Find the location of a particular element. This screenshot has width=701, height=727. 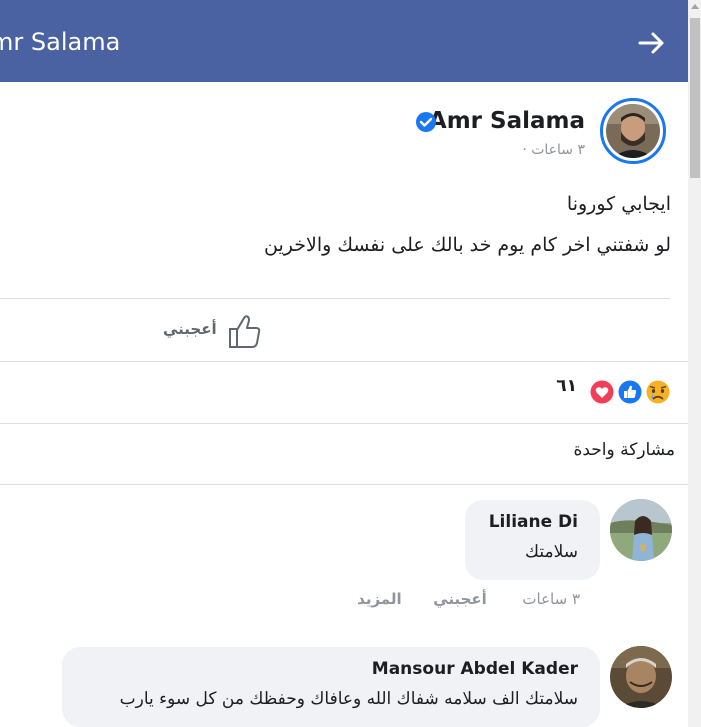

scroll-up-arrow-icon is located at coordinates (695, 6).